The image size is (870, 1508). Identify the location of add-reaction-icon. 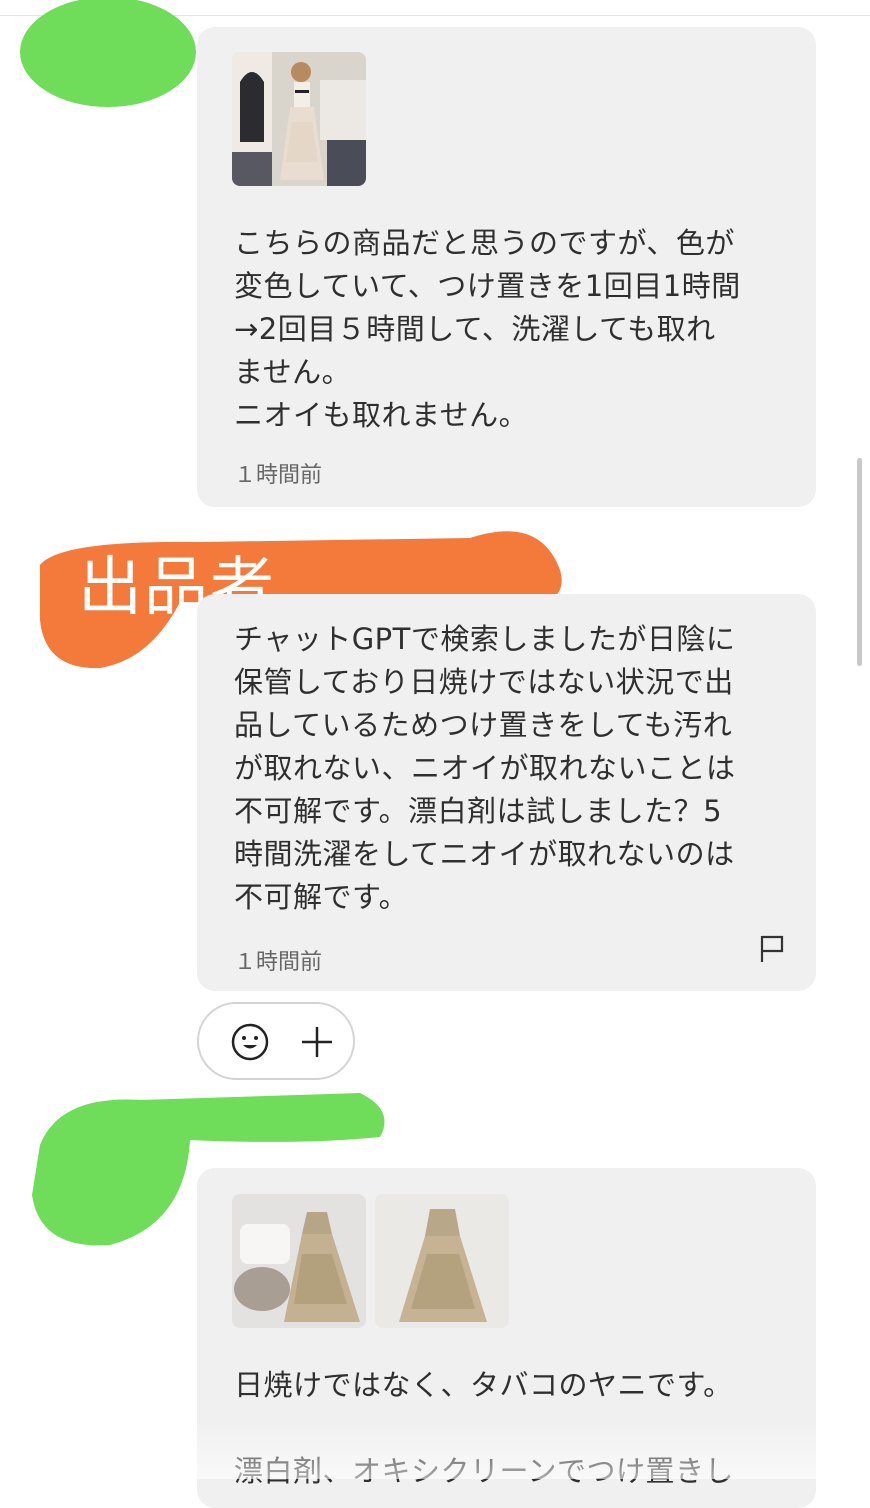
(317, 1042).